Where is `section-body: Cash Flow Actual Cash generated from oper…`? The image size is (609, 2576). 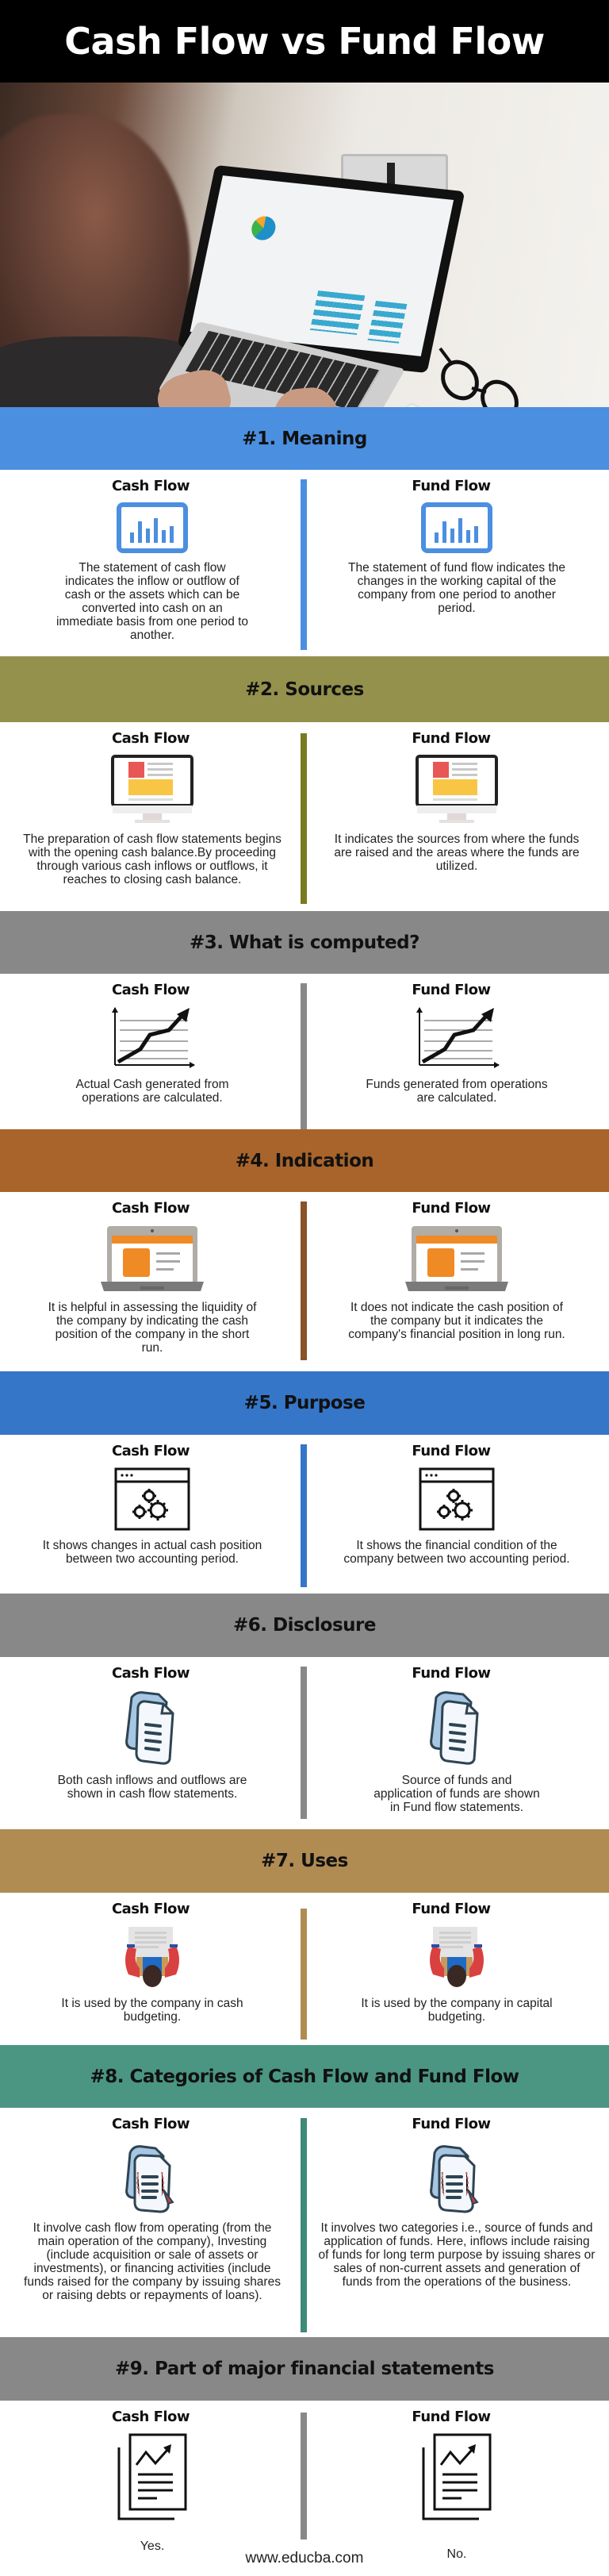
section-body: Cash Flow Actual Cash generated from oper… is located at coordinates (304, 1051).